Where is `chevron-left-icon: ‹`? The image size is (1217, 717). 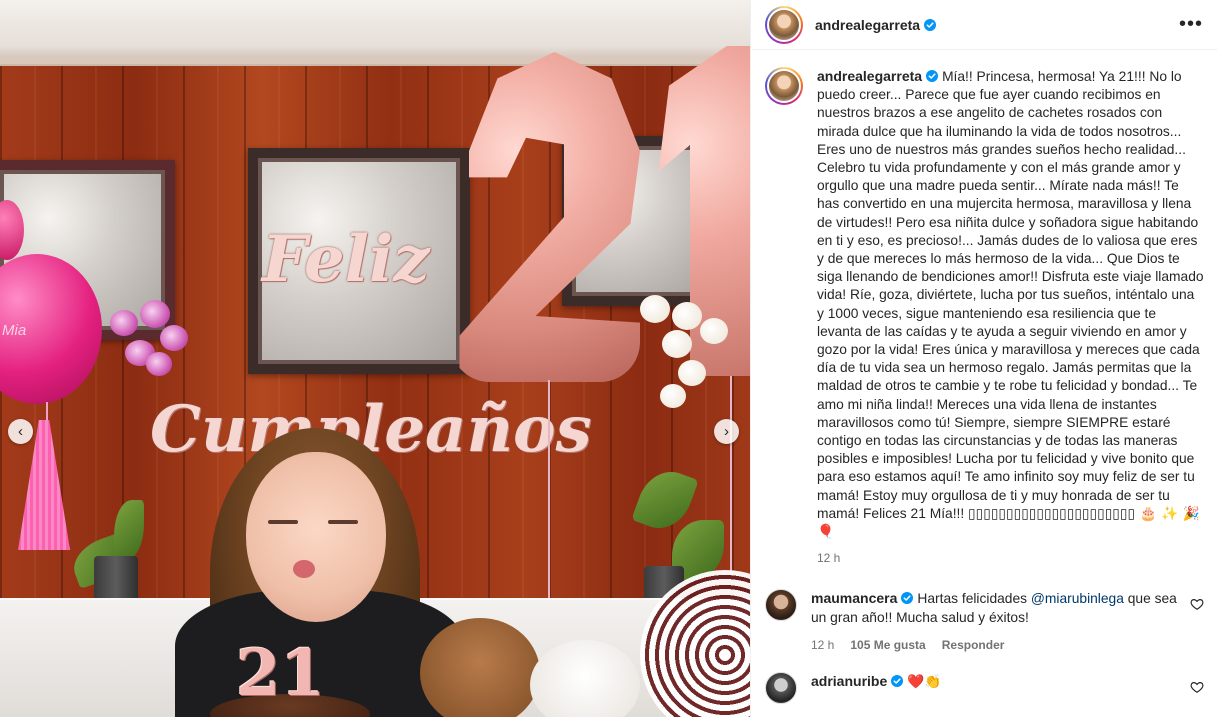 chevron-left-icon: ‹ is located at coordinates (20, 431).